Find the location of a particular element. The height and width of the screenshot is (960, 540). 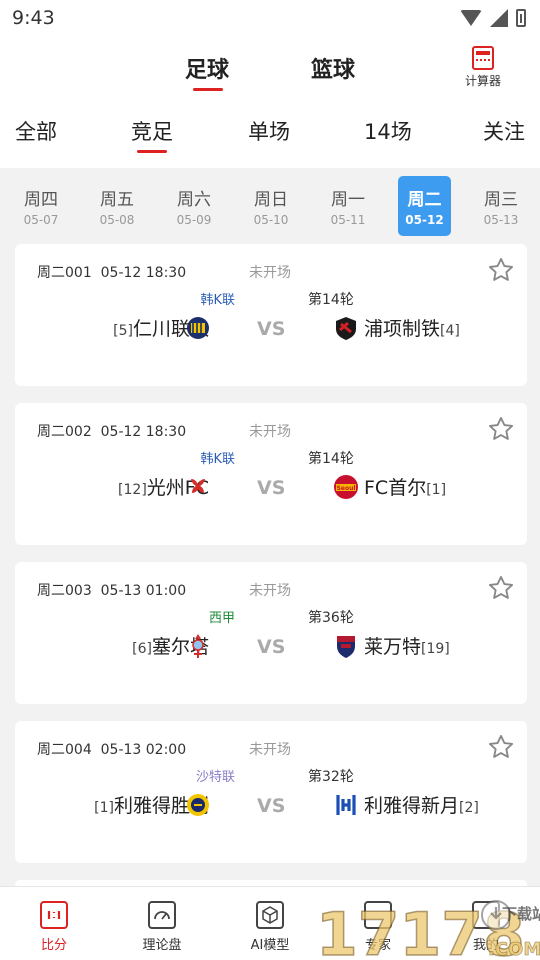

nav-scores: 比分 is located at coordinates (54, 927).